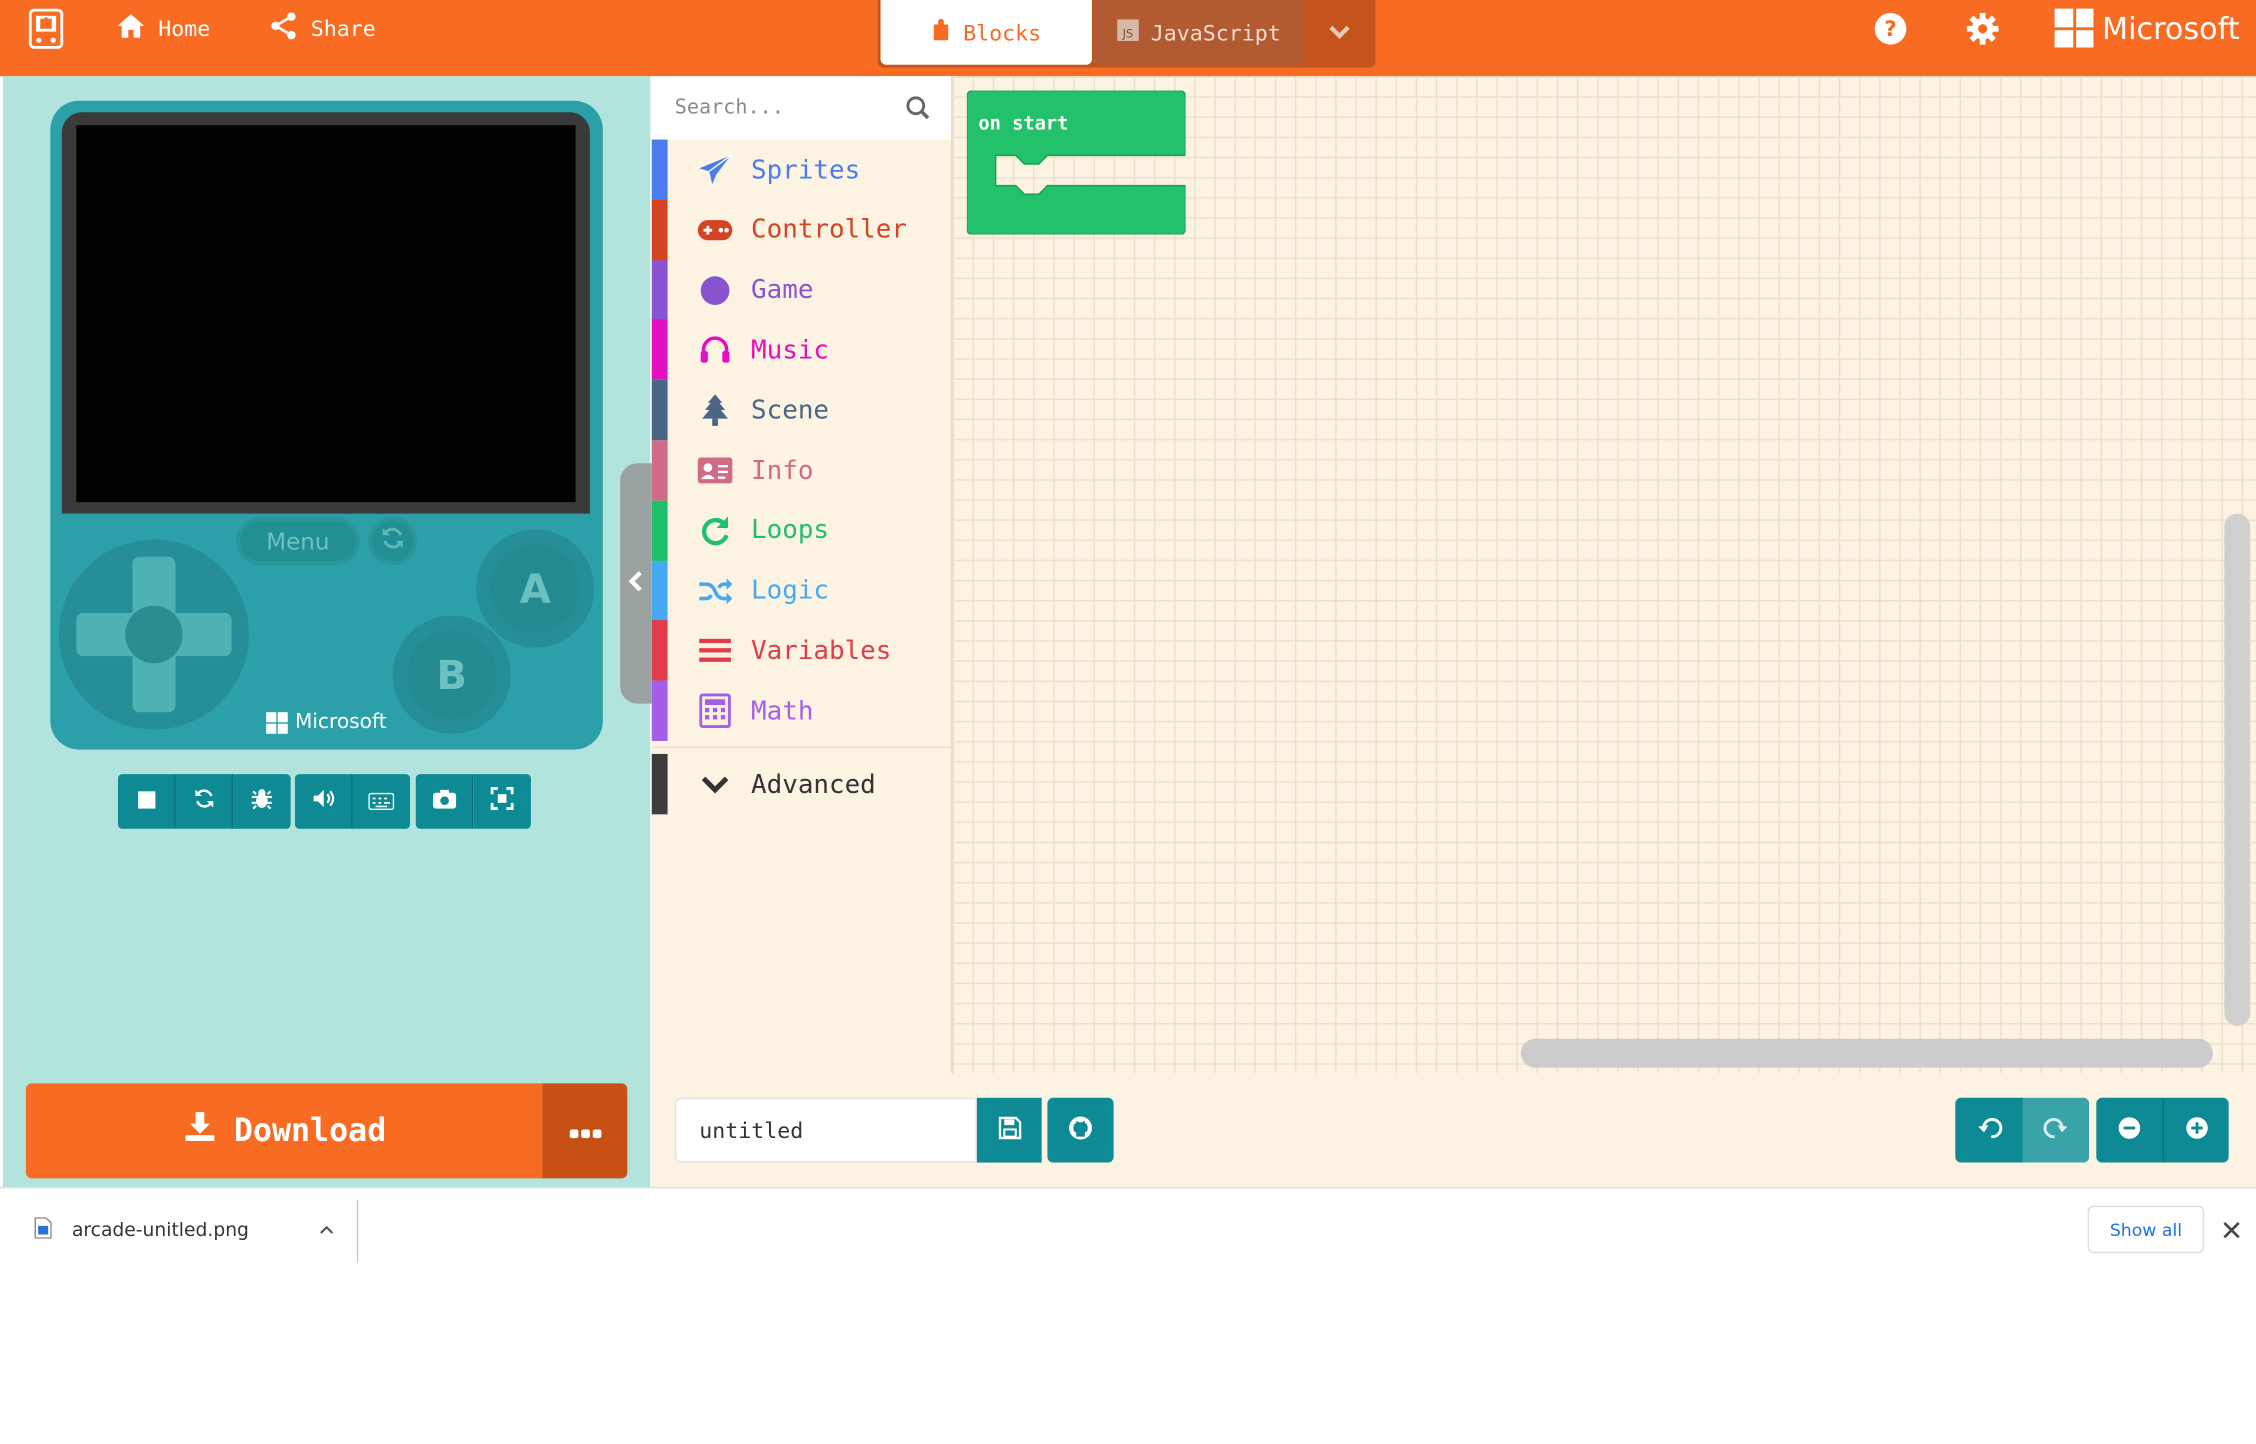 Image resolution: width=2256 pixels, height=1444 pixels. I want to click on category-variables: Variables, so click(801, 651).